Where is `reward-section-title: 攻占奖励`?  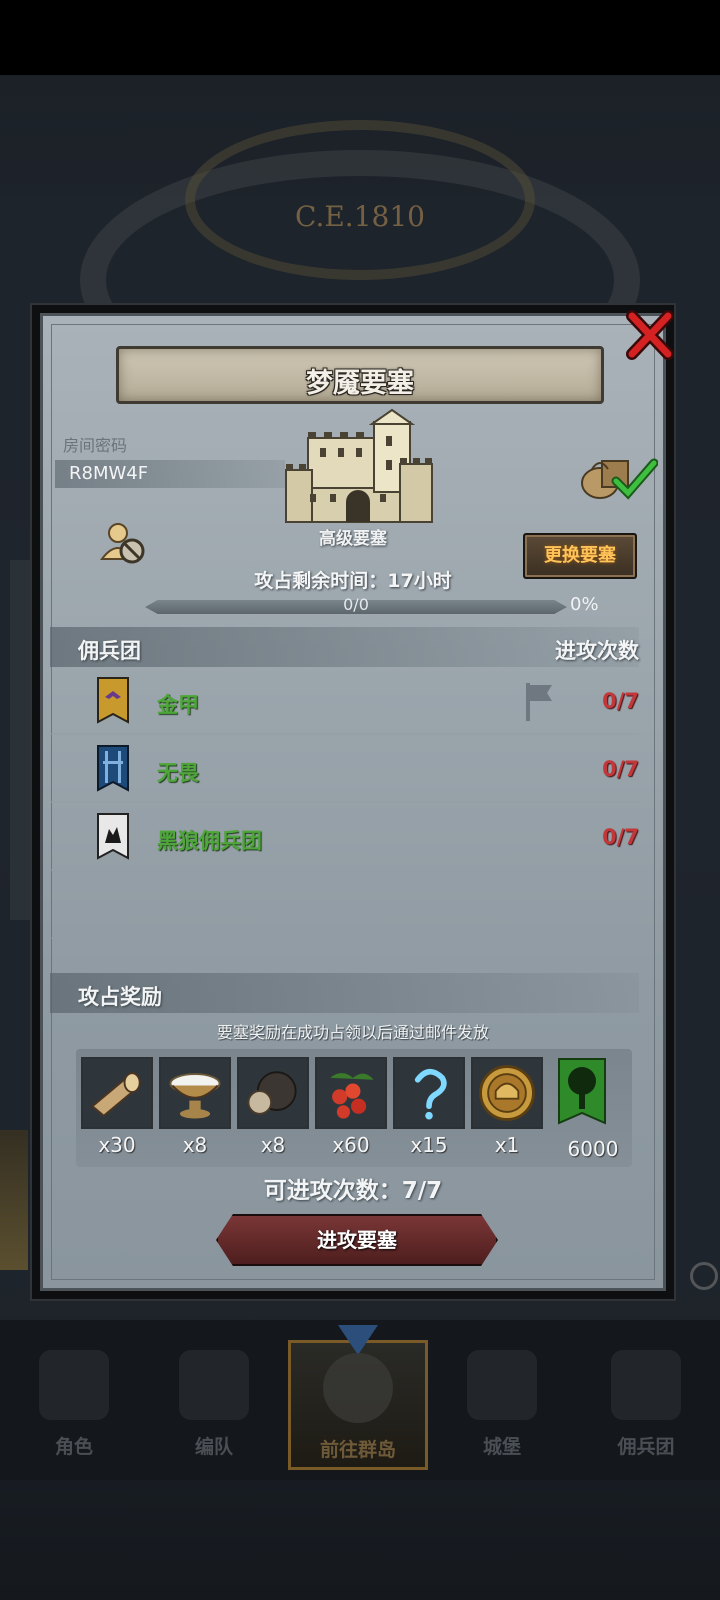 reward-section-title: 攻占奖励 is located at coordinates (120, 997).